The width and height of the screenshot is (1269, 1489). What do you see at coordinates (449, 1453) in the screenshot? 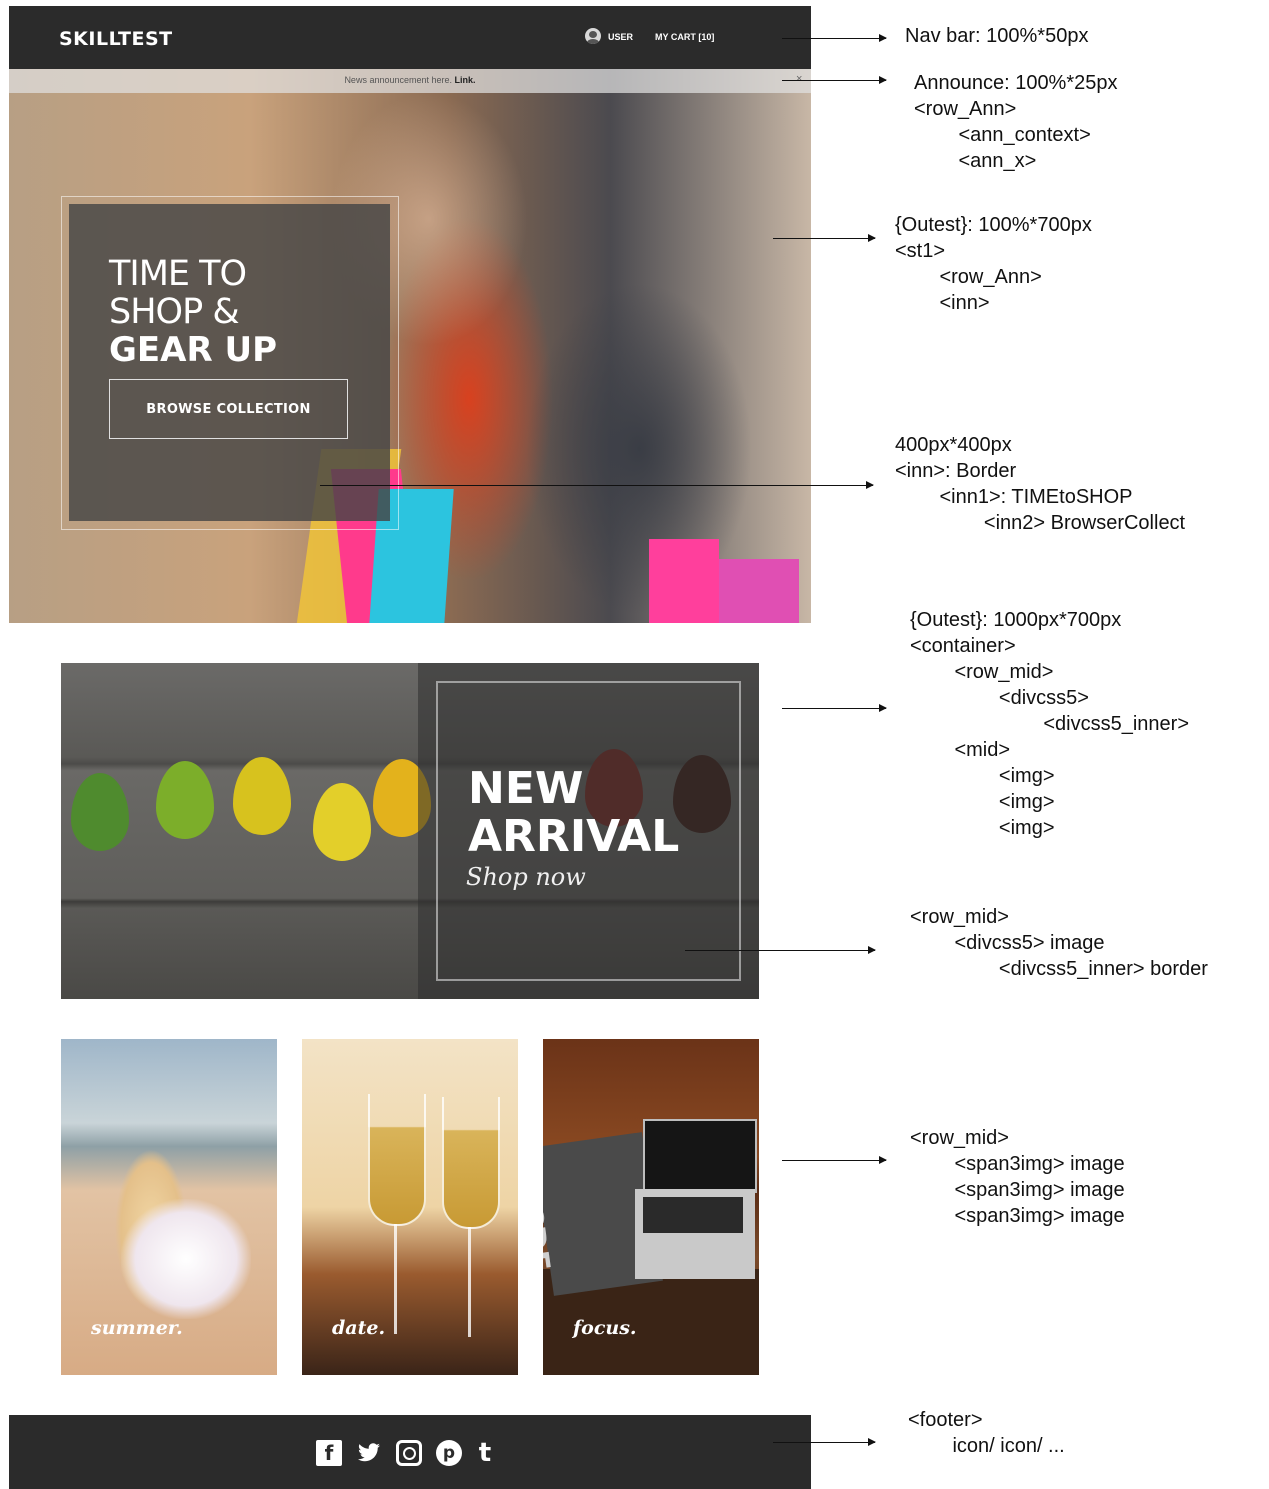
I see `pinterest-icon: p` at bounding box center [449, 1453].